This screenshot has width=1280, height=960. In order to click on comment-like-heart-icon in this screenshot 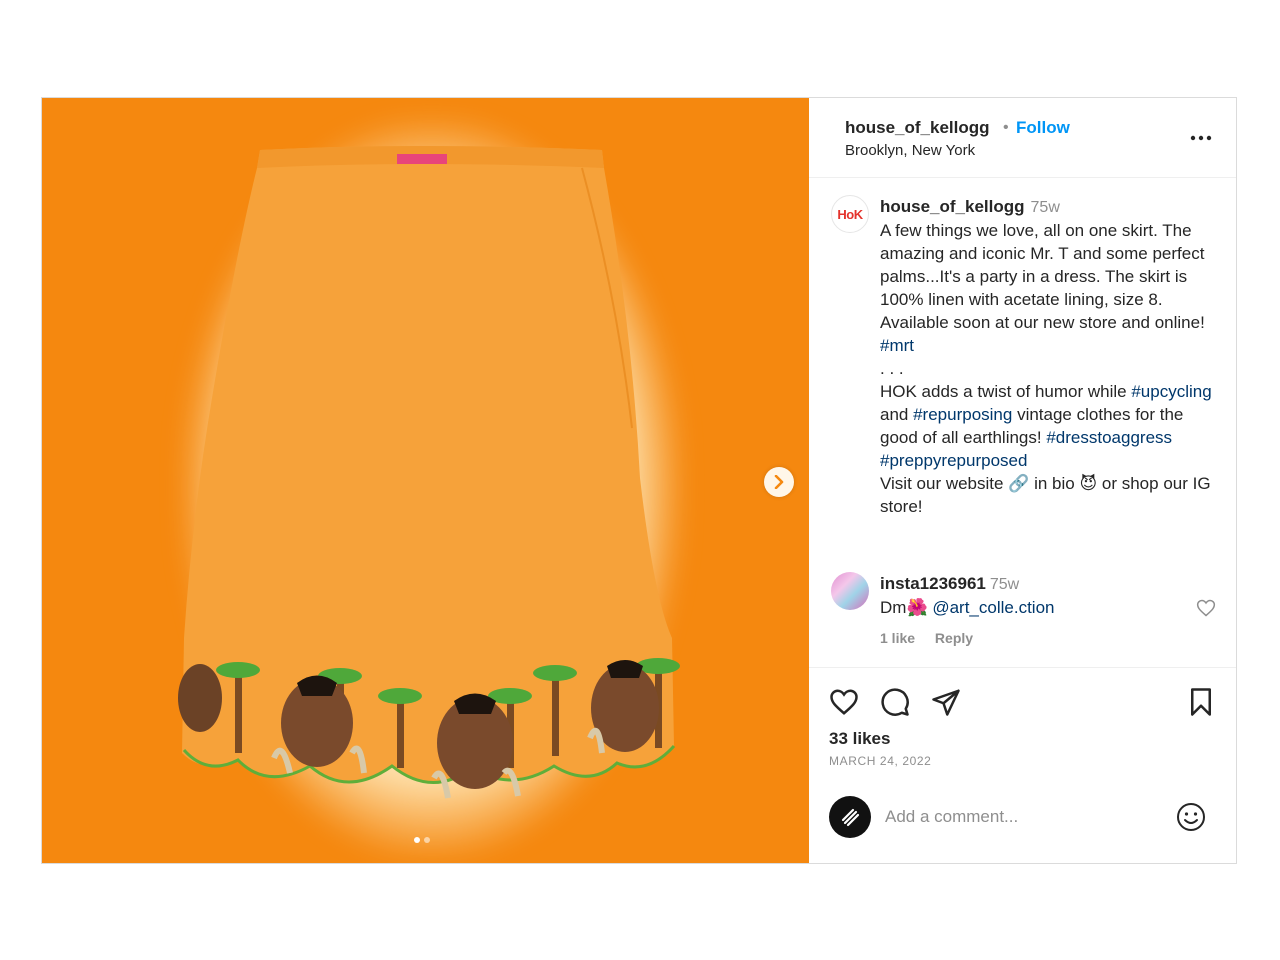, I will do `click(1206, 608)`.